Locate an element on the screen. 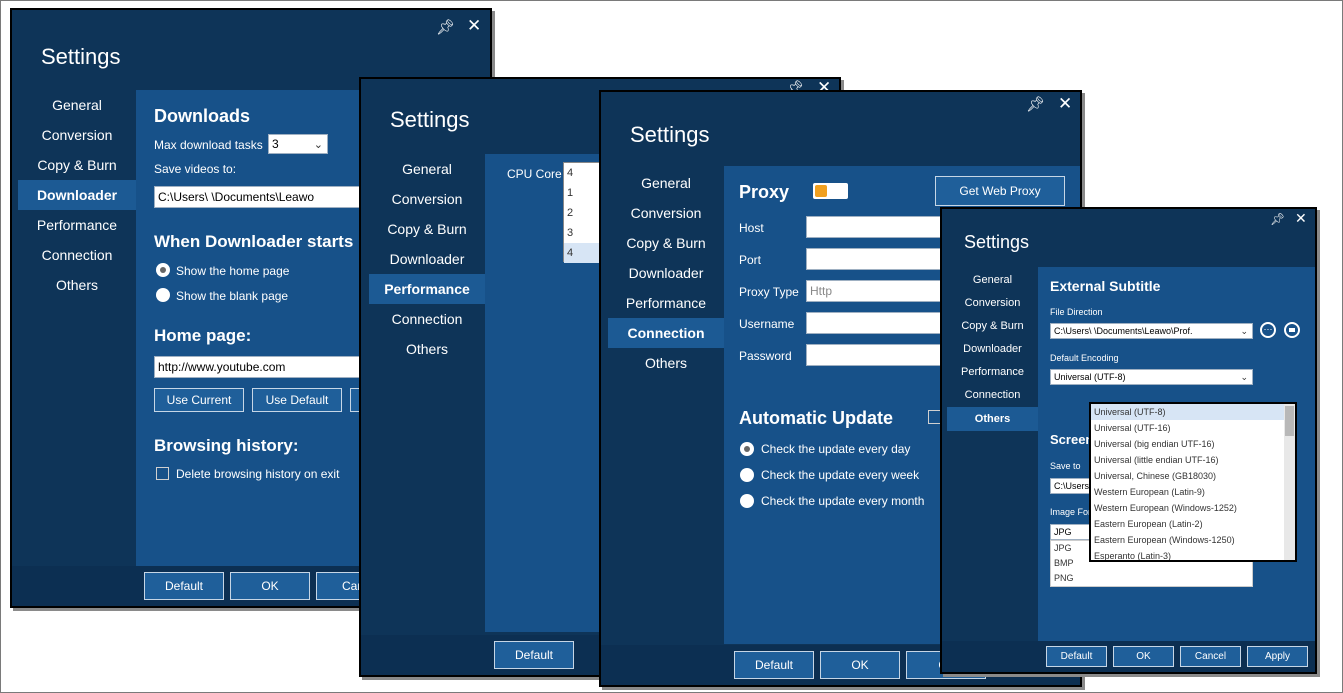 This screenshot has width=1343, height=693. encoding-option: Universal, Chinese (GB18030) is located at coordinates (1193, 476).